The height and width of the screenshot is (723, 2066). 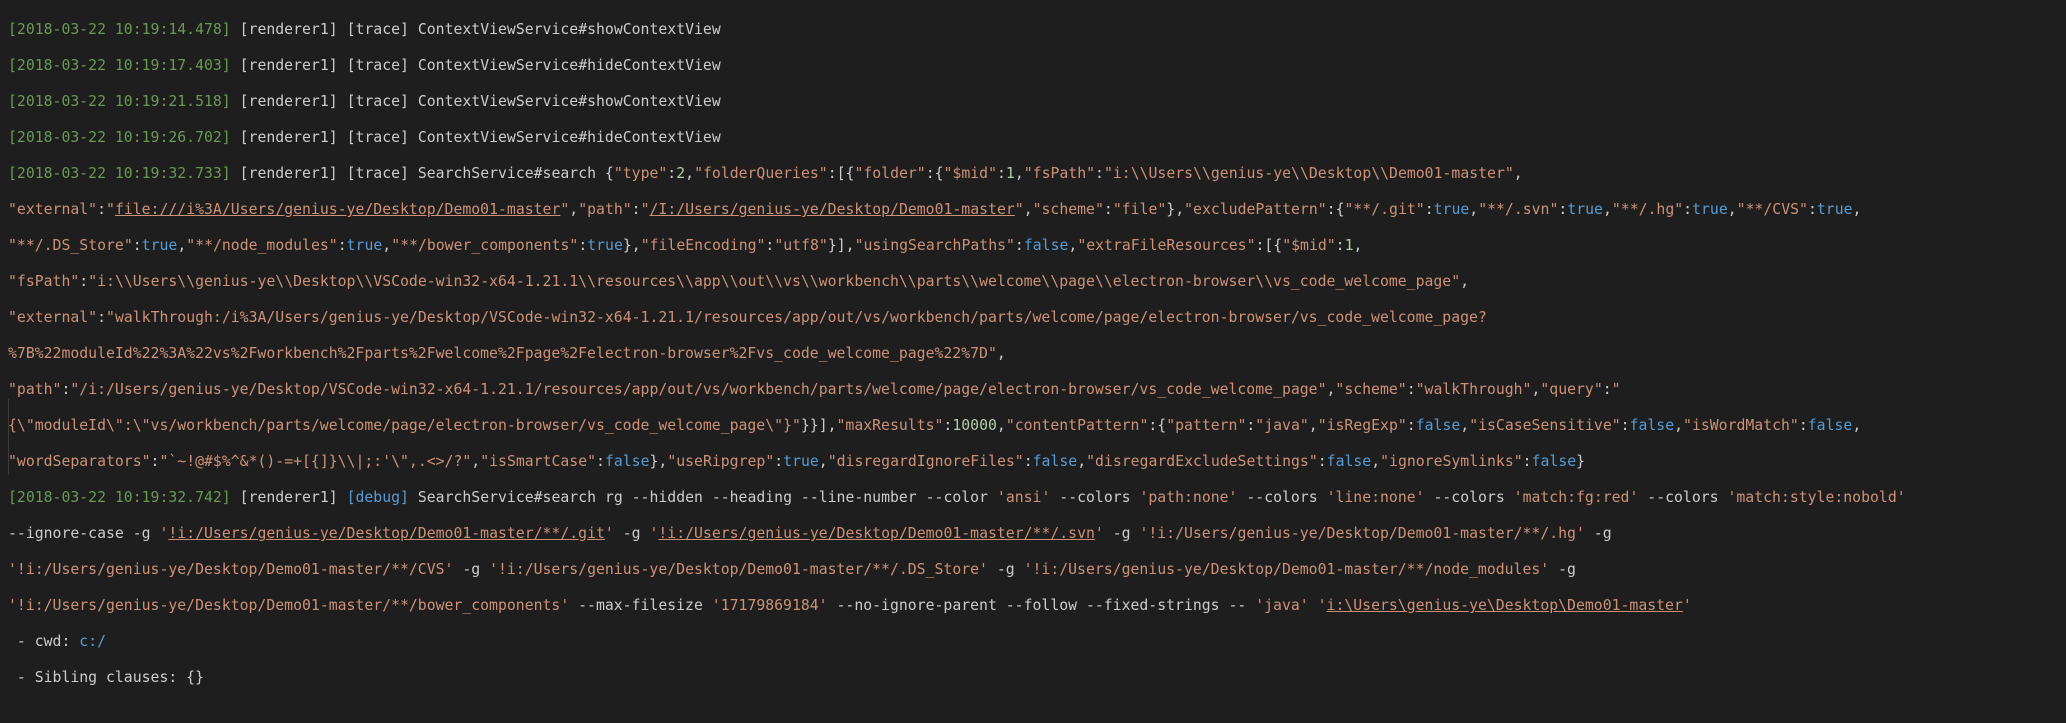 What do you see at coordinates (119, 137) in the screenshot?
I see `timestamp: [2018-03-22 10:19:26.702]` at bounding box center [119, 137].